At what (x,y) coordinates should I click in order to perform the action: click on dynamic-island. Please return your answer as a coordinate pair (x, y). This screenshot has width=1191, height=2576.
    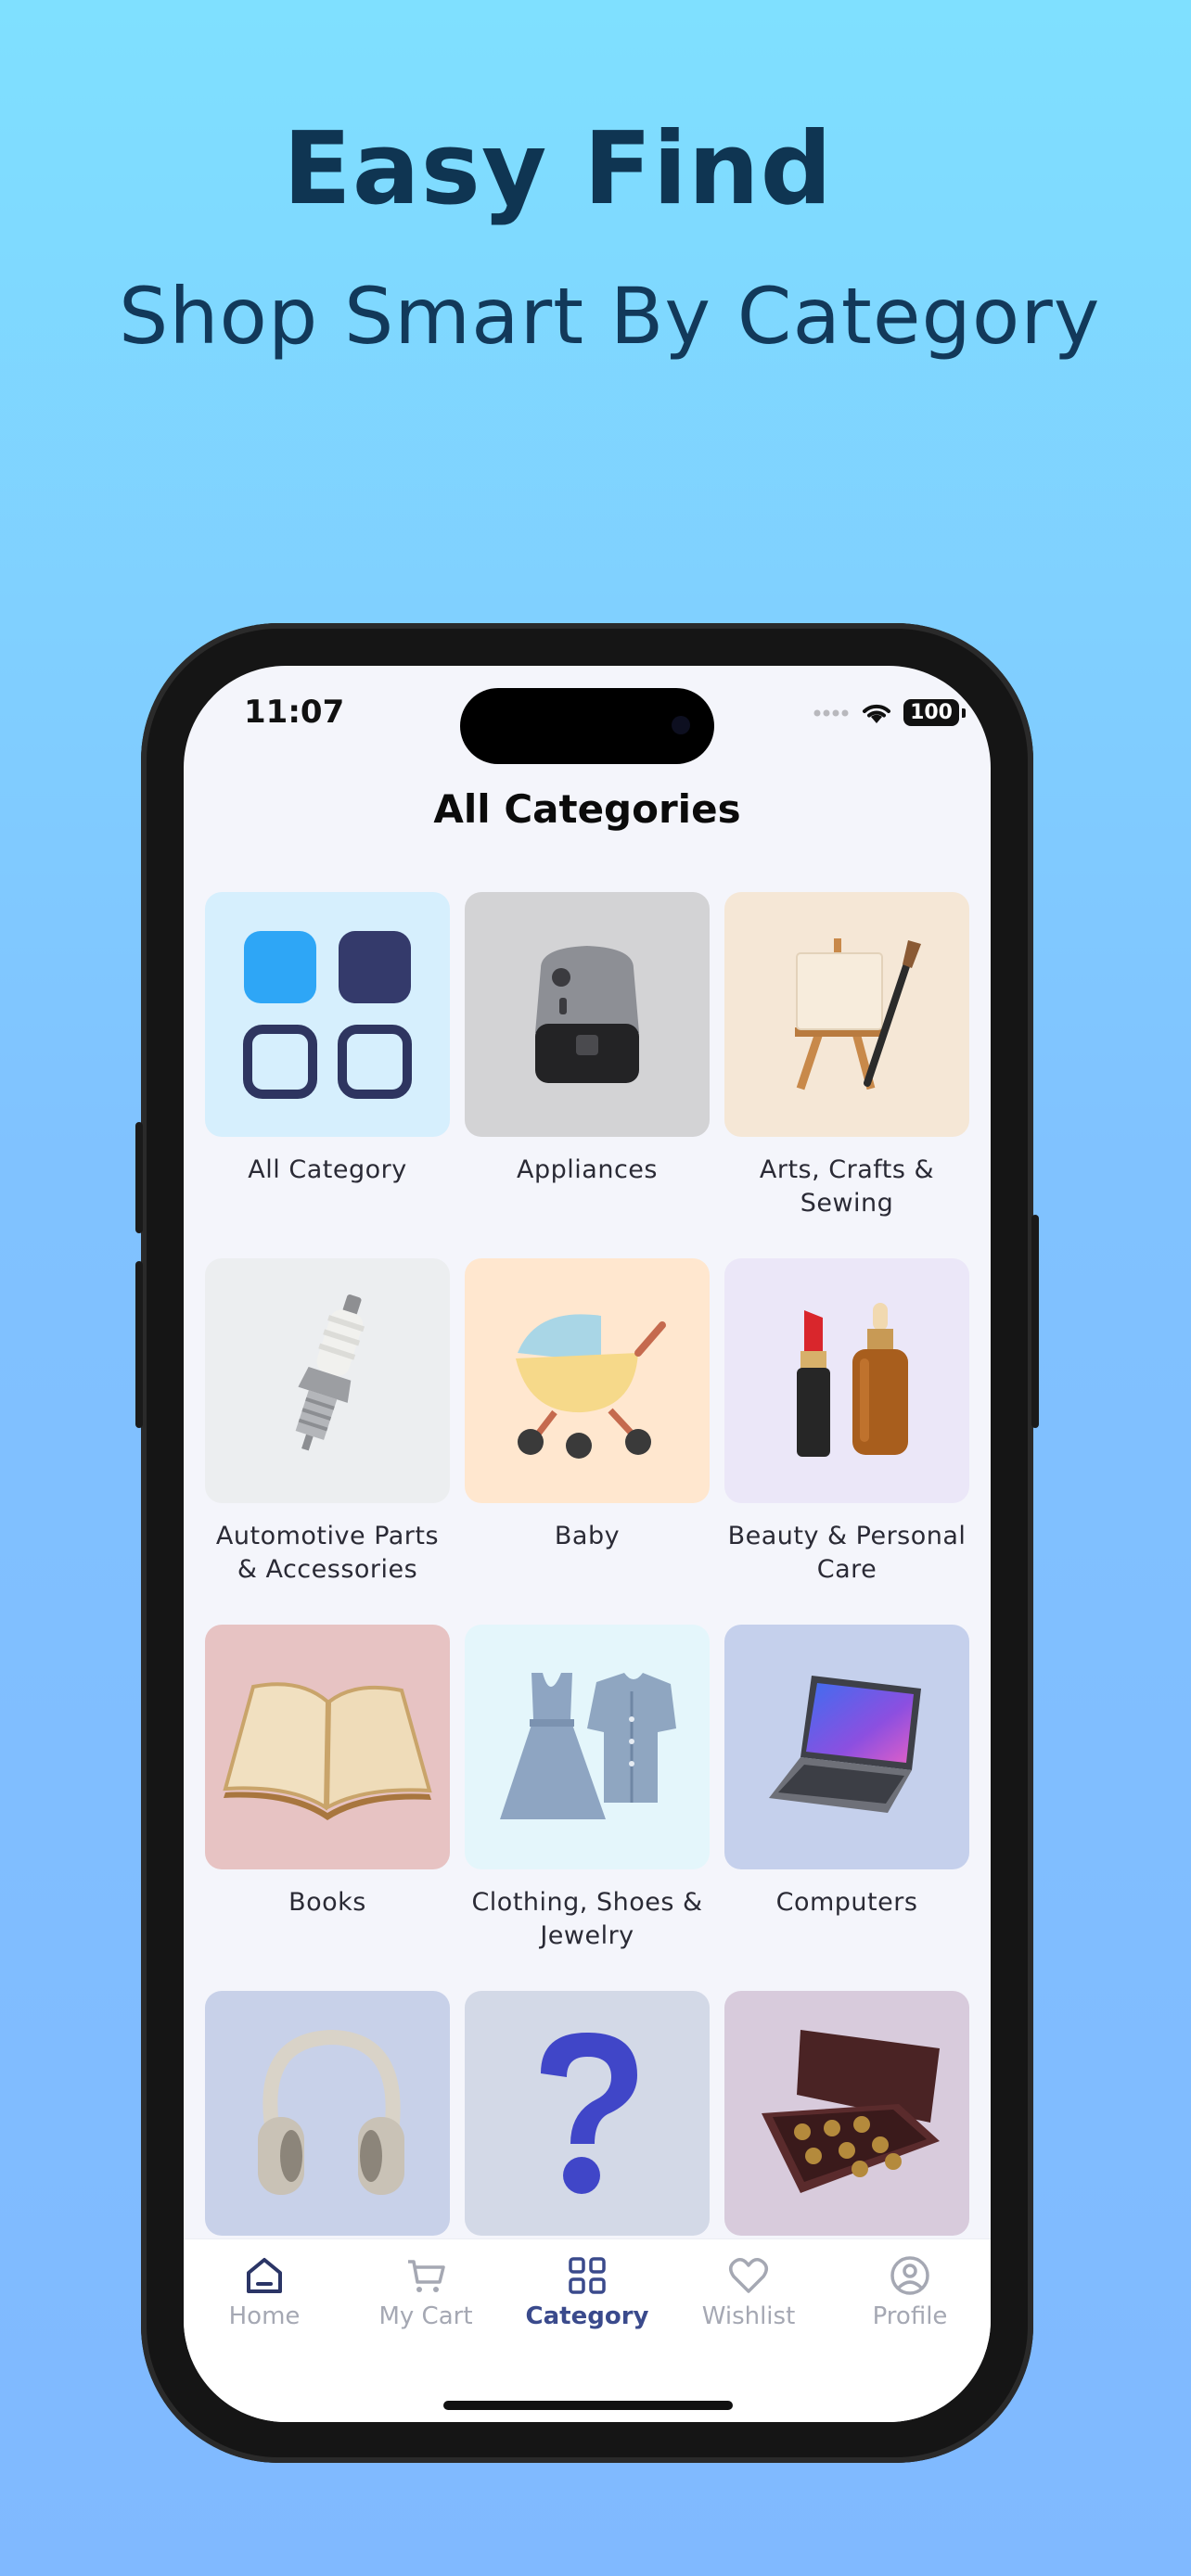
    Looking at the image, I should click on (587, 726).